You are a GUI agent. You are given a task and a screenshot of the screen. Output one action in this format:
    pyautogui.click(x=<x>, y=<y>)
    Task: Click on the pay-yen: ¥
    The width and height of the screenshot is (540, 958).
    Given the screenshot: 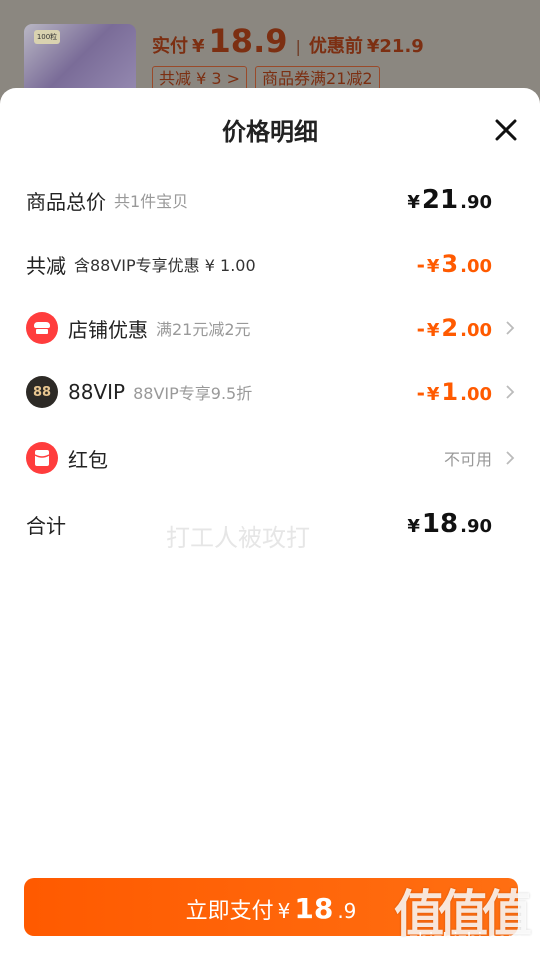 What is the action you would take?
    pyautogui.click(x=284, y=911)
    